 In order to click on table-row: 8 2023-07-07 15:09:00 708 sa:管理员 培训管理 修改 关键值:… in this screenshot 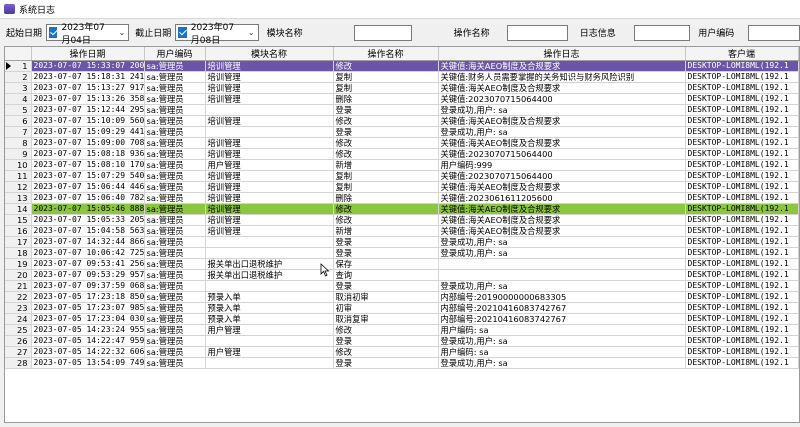, I will do `click(402, 143)`.